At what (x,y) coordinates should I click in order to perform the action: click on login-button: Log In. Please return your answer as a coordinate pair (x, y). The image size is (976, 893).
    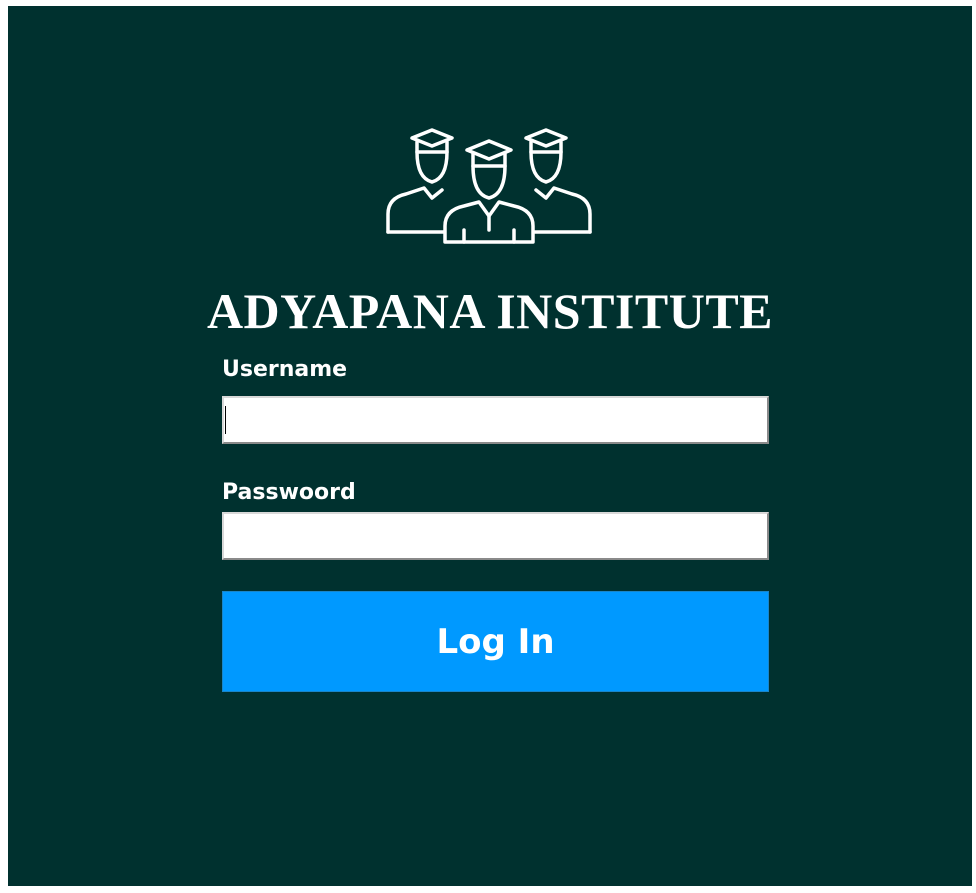
    Looking at the image, I should click on (495, 641).